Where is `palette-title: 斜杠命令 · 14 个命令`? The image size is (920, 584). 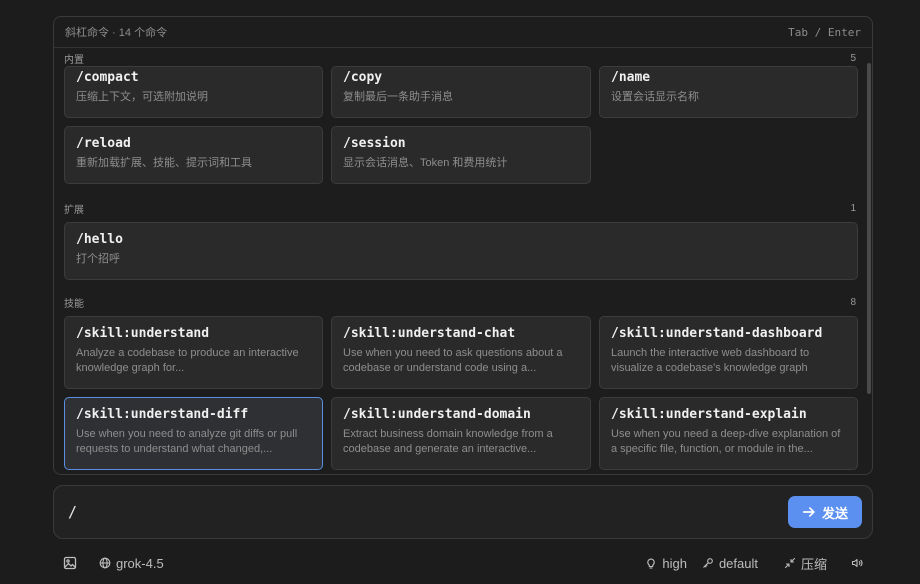
palette-title: 斜杠命令 · 14 个命令 is located at coordinates (116, 33).